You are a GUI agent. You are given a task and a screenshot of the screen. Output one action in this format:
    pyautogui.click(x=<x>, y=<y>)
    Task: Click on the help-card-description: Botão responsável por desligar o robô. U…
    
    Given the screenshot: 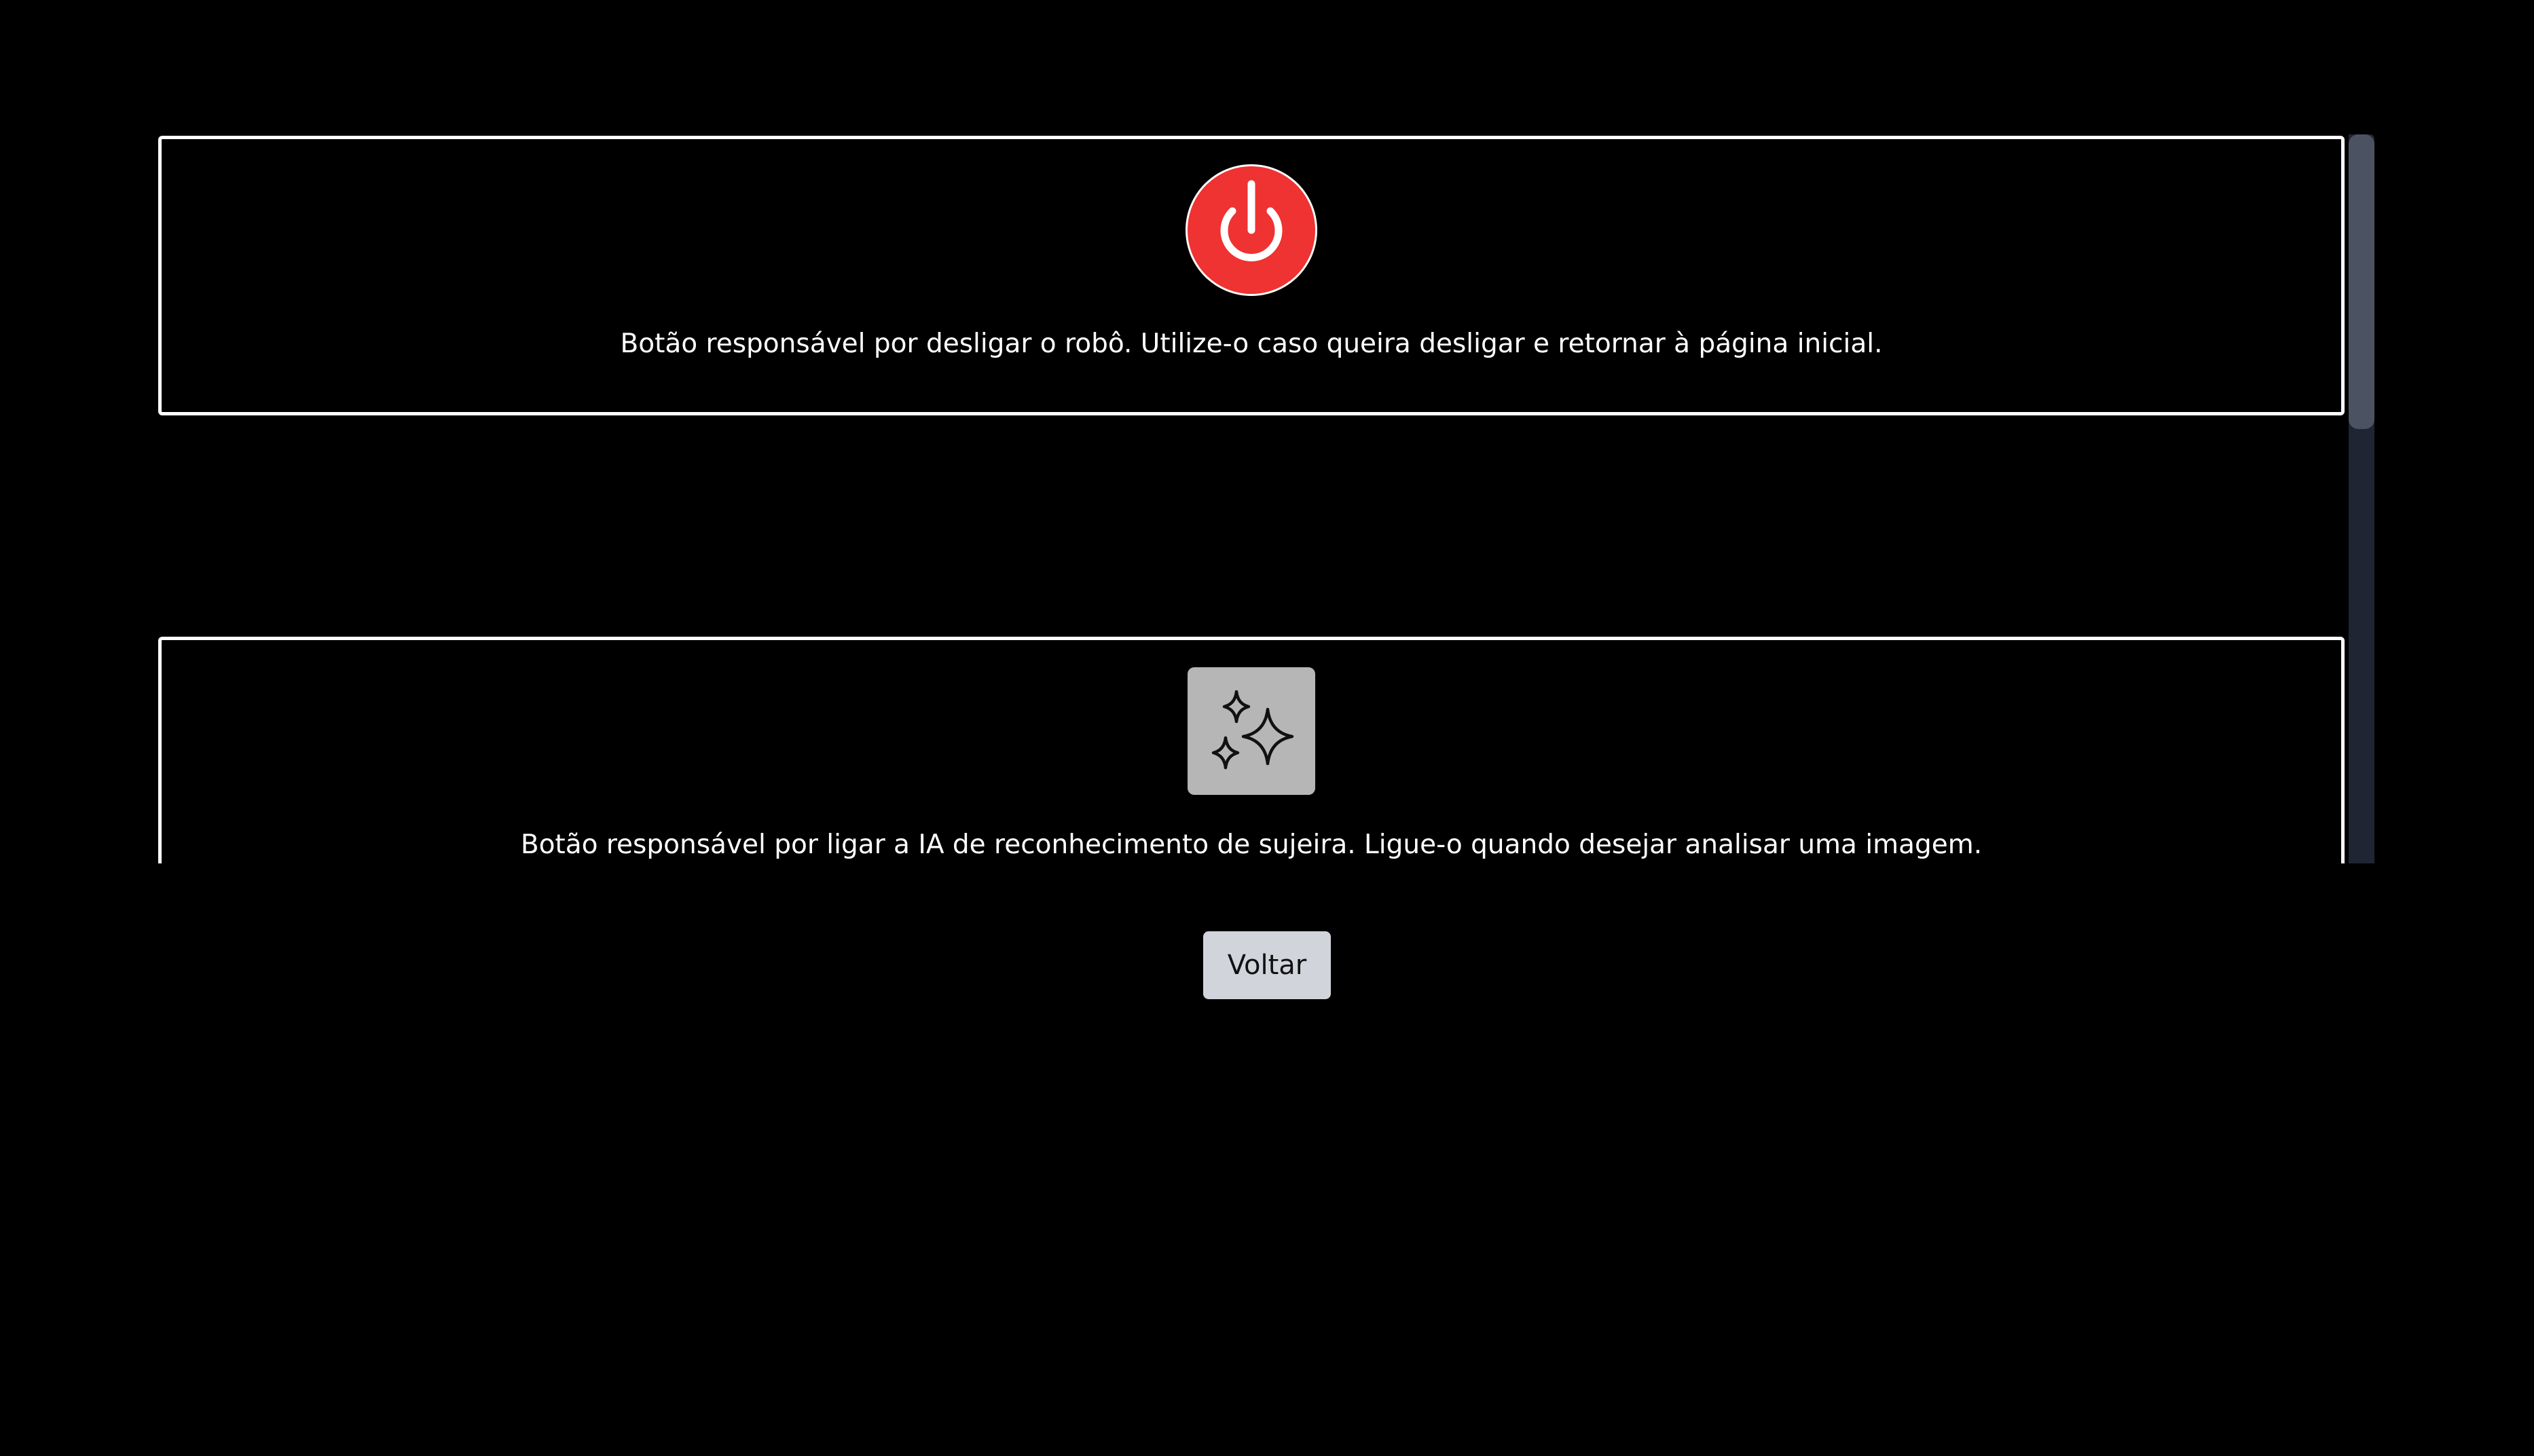 What is the action you would take?
    pyautogui.click(x=1251, y=344)
    